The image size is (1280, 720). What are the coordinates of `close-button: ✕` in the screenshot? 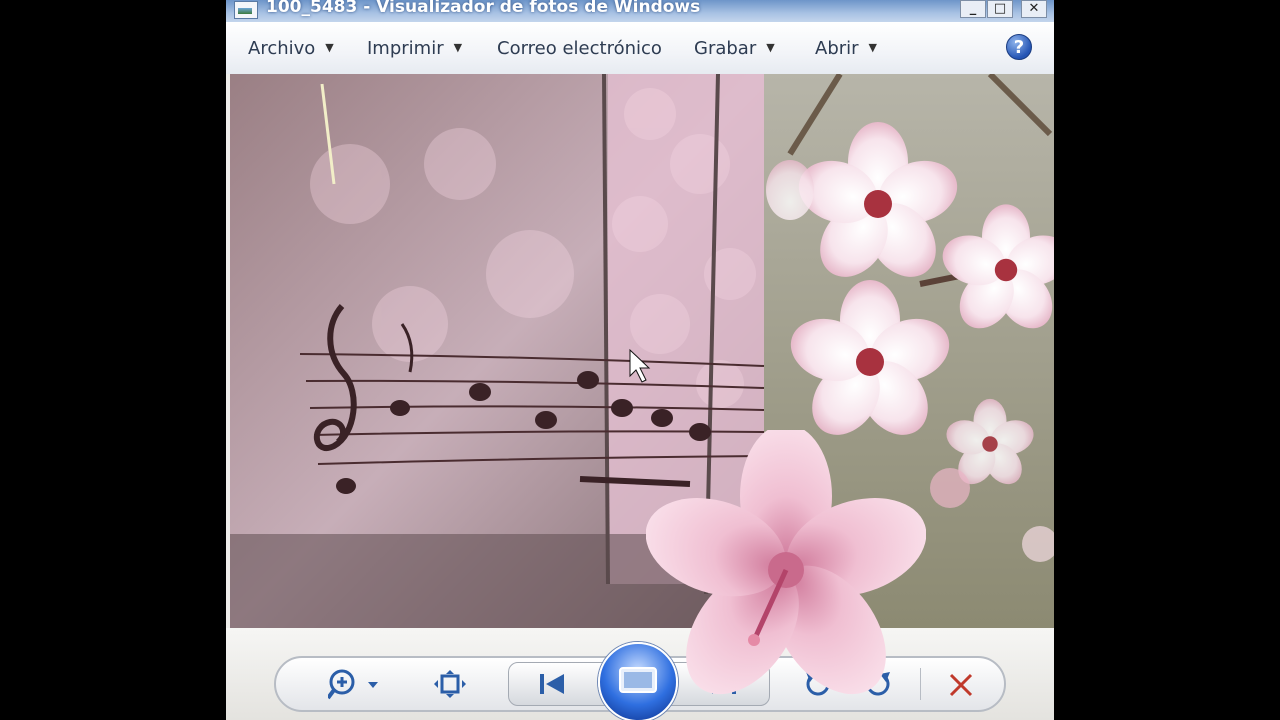 It's located at (1034, 9).